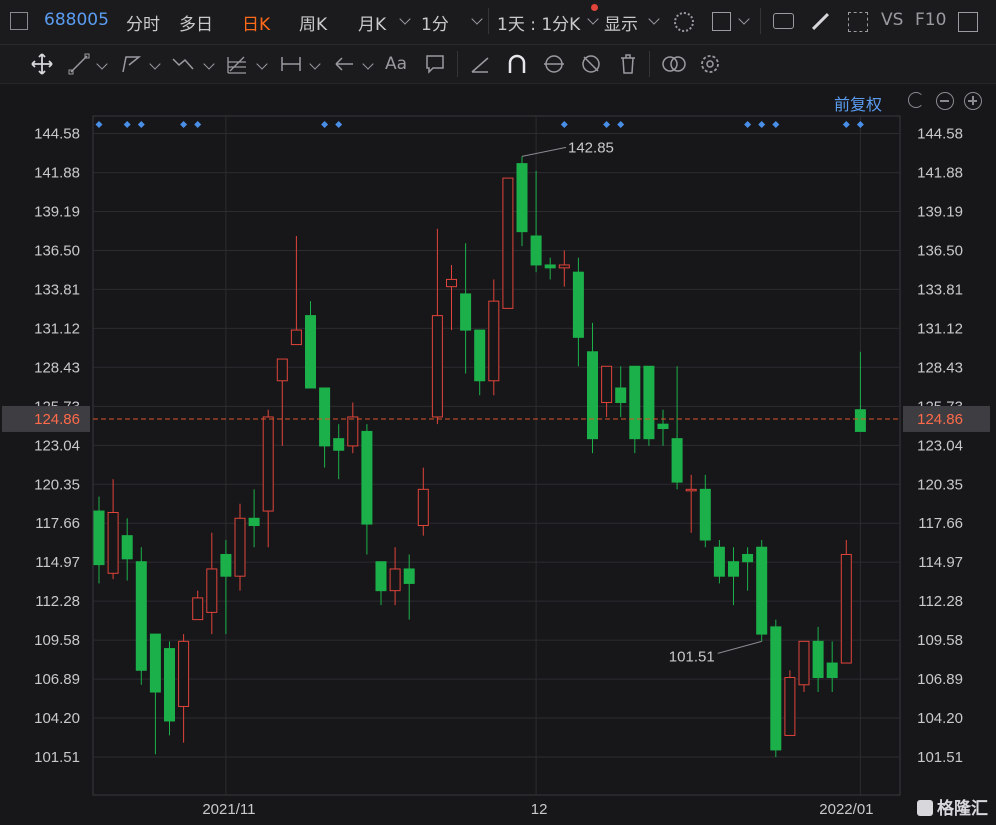 The width and height of the screenshot is (996, 825). What do you see at coordinates (925, 808) in the screenshot?
I see `brand-icon` at bounding box center [925, 808].